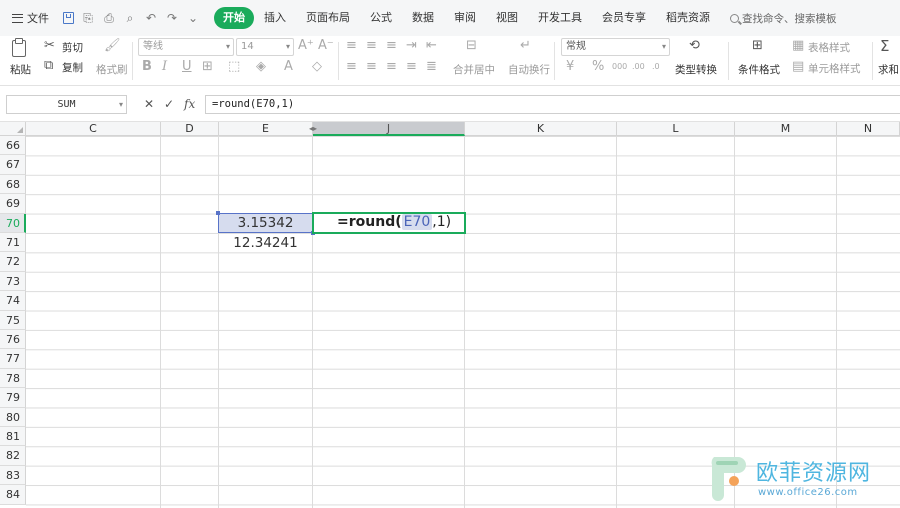  What do you see at coordinates (389, 129) in the screenshot?
I see `column-header-j: J` at bounding box center [389, 129].